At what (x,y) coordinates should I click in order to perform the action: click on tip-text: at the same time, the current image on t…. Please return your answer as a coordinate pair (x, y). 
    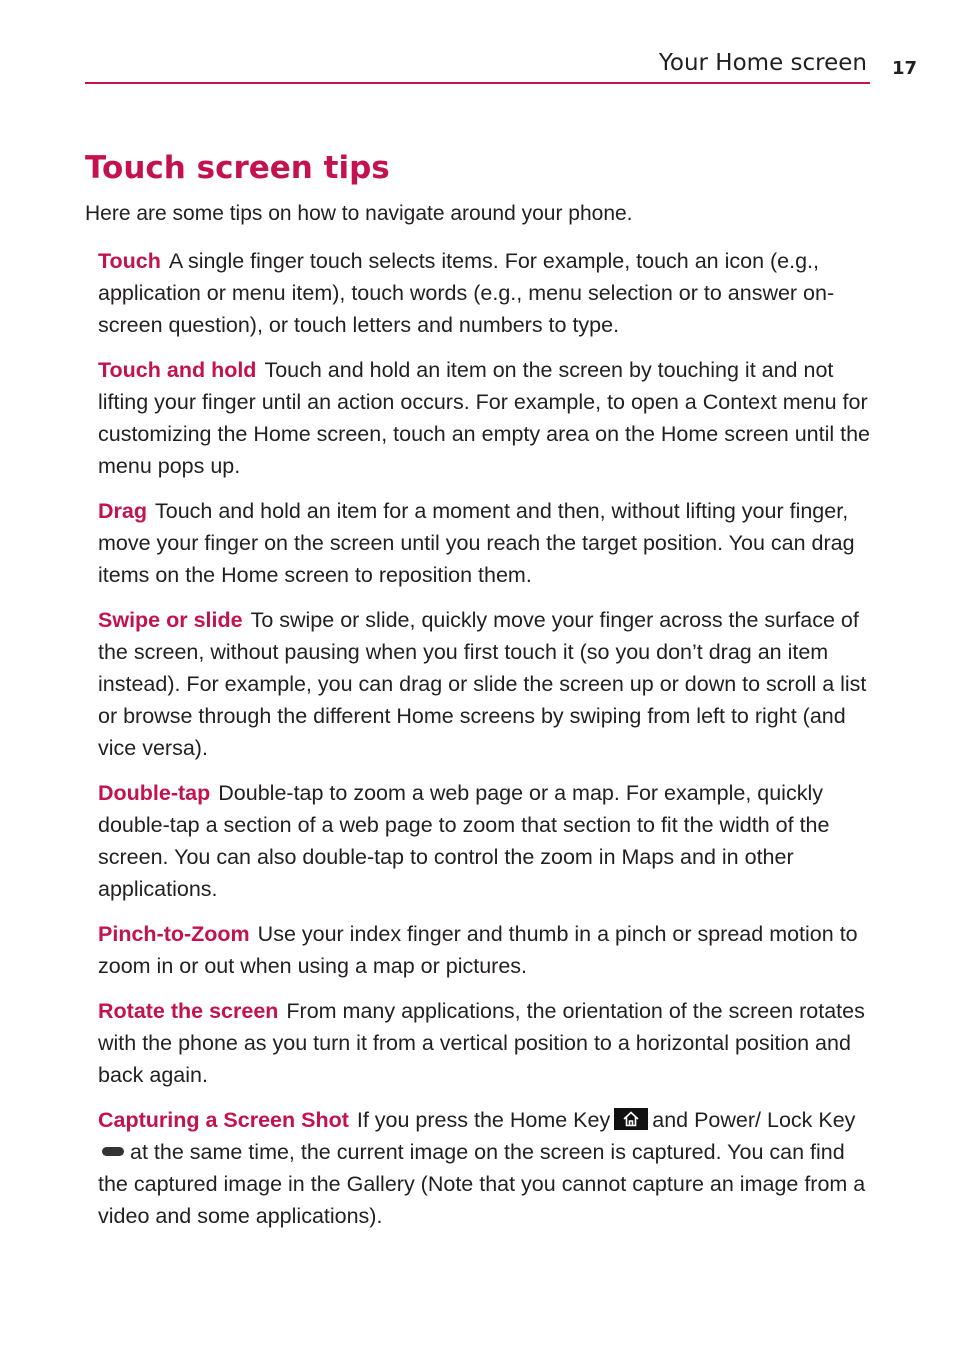
    Looking at the image, I should click on (482, 1184).